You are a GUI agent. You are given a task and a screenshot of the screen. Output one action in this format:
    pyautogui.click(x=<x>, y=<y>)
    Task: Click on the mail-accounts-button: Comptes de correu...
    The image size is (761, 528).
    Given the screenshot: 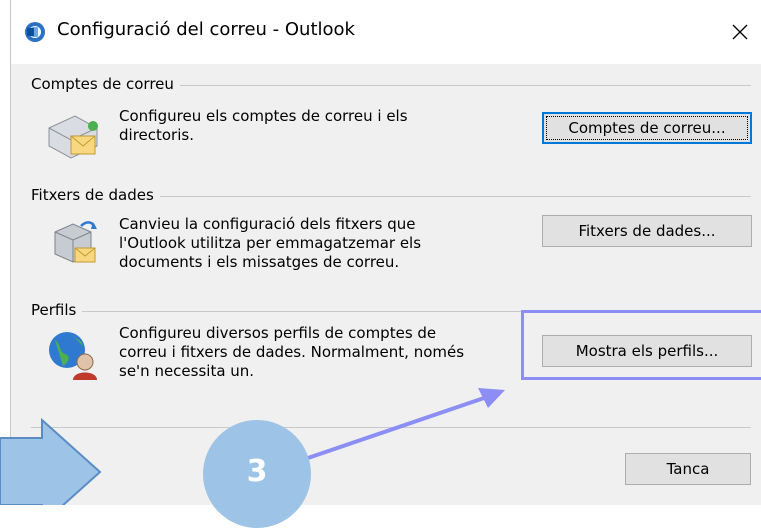 What is the action you would take?
    pyautogui.click(x=647, y=128)
    